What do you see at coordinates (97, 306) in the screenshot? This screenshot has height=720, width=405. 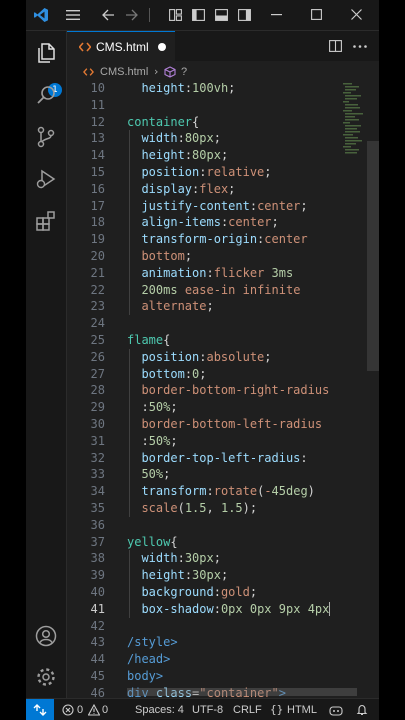 I see `line-number: 23` at bounding box center [97, 306].